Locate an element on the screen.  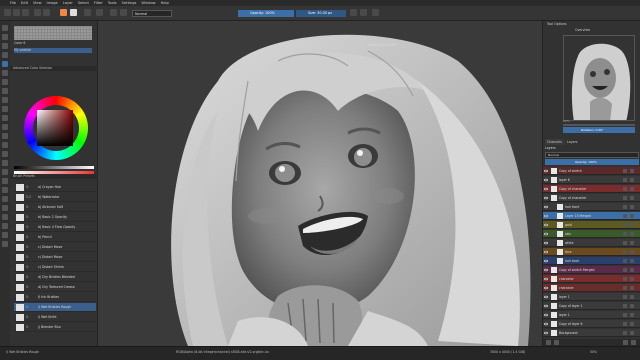
menu-tools: Tools is located at coordinates (112, 3).